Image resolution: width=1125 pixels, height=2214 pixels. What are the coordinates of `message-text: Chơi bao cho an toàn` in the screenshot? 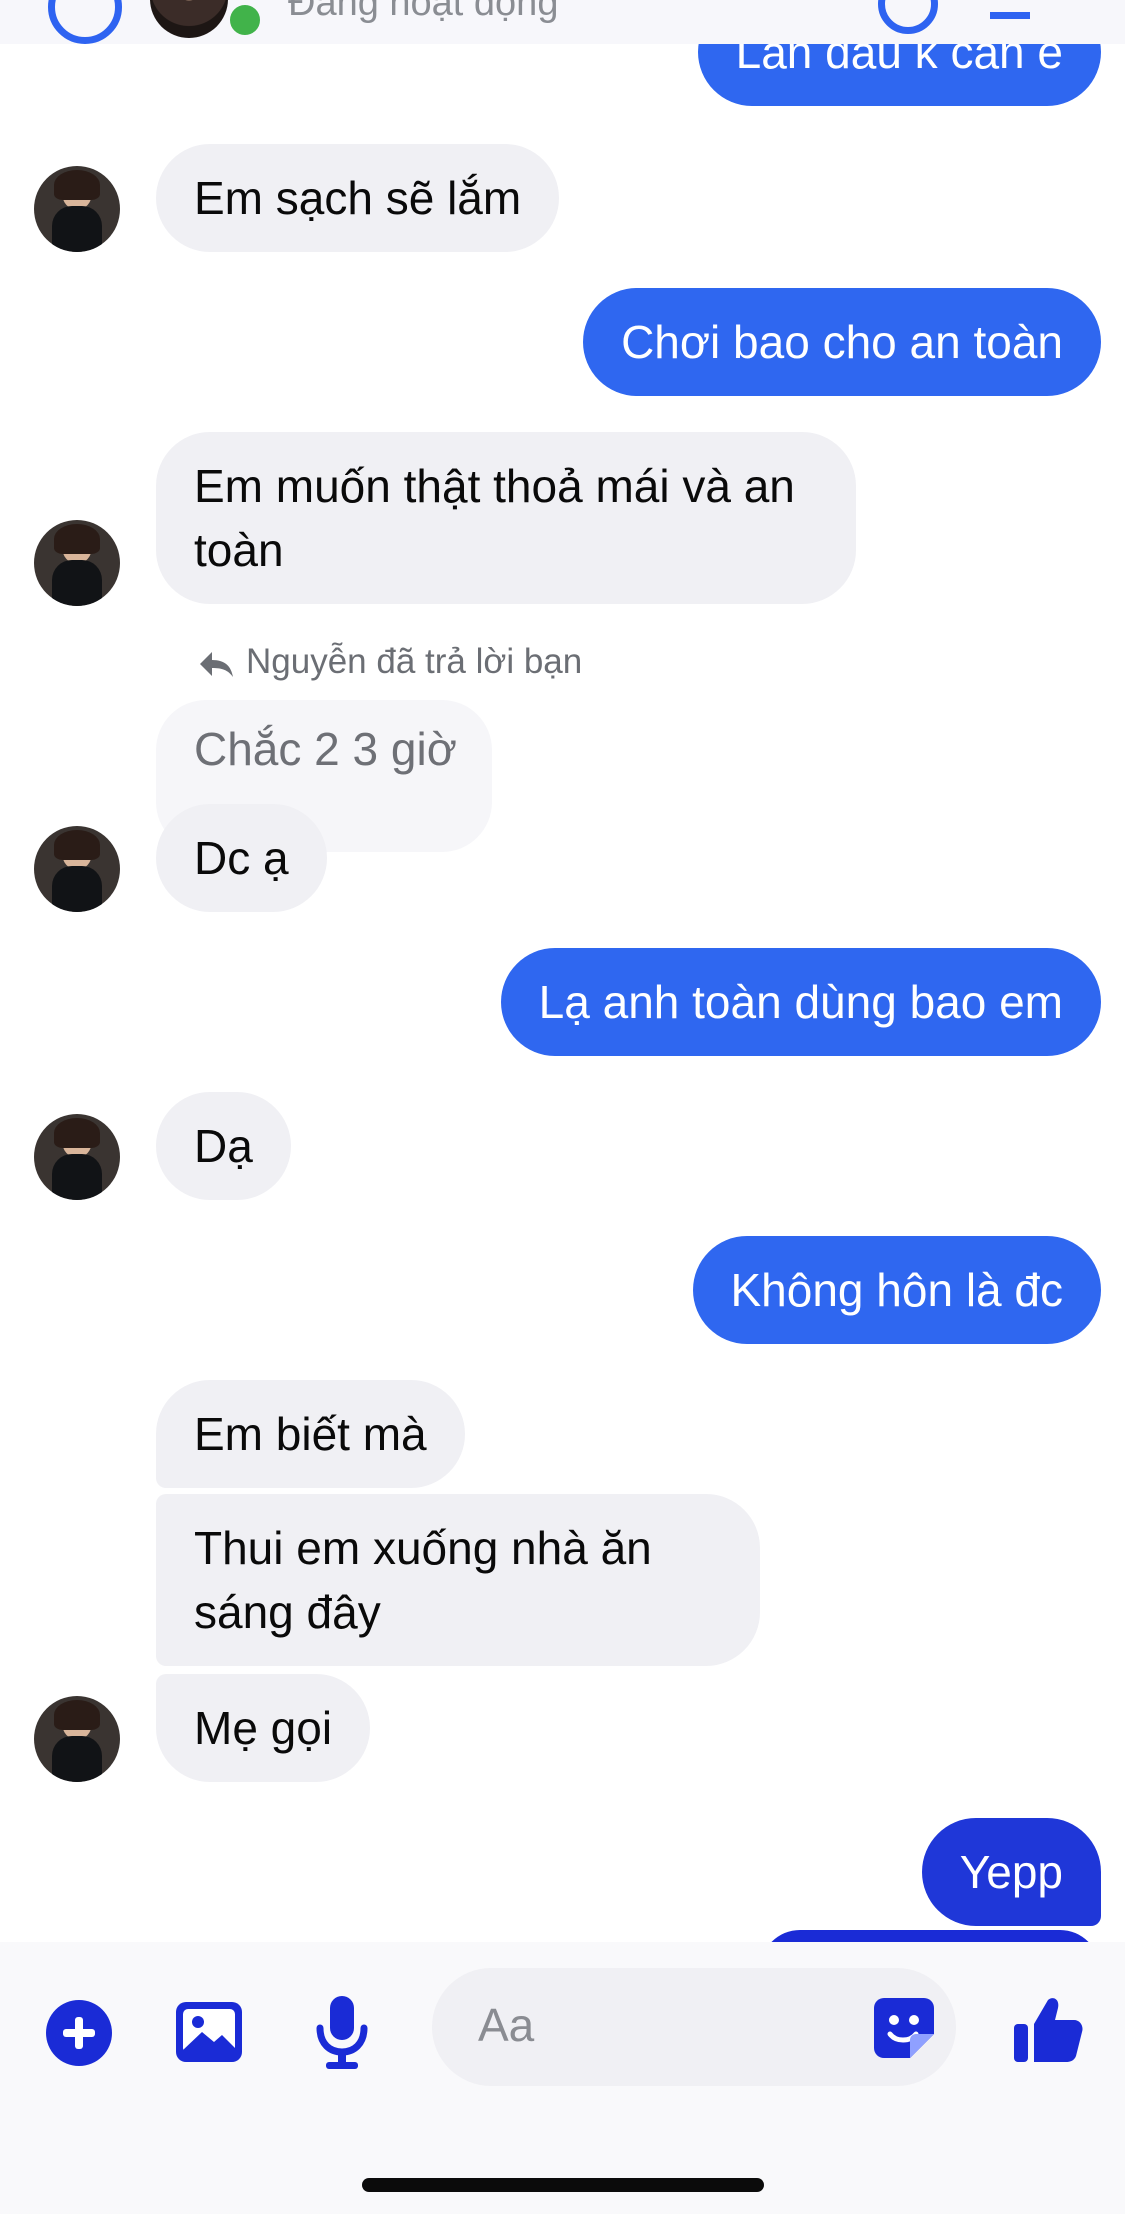 It's located at (842, 342).